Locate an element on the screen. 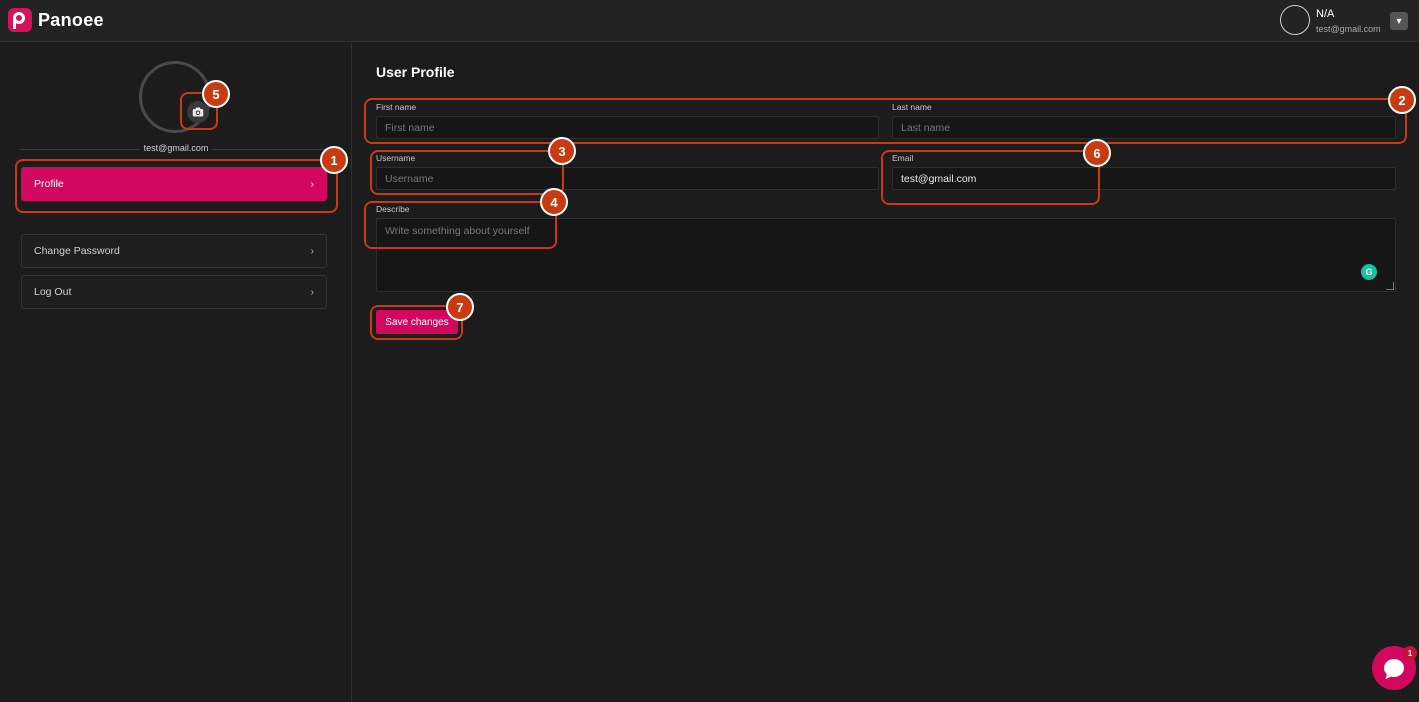  logo: Panoee is located at coordinates (56, 20).